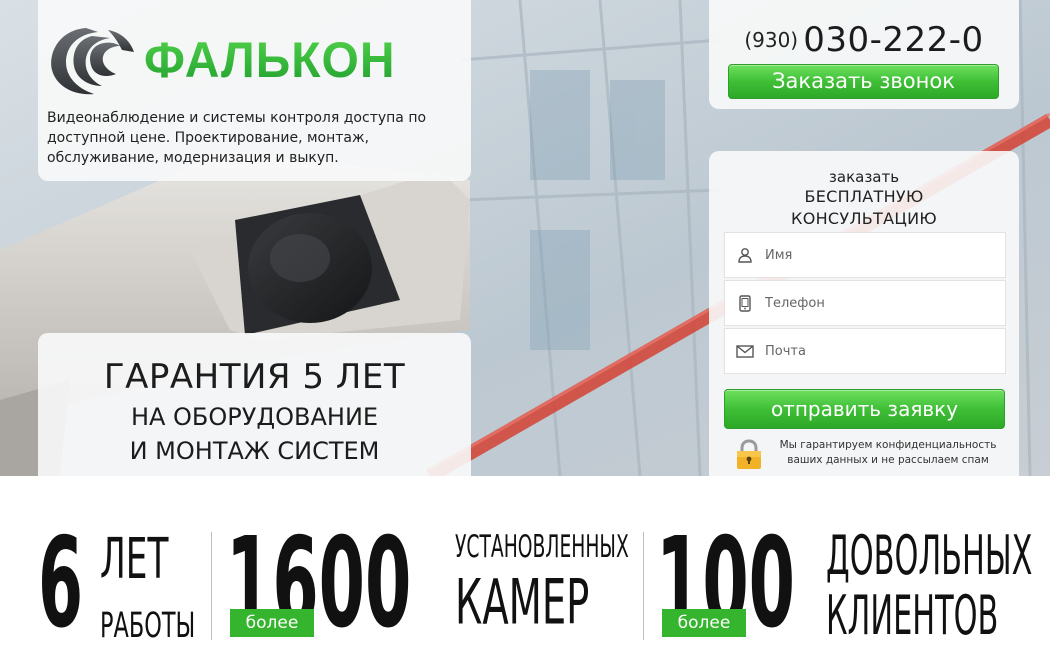 This screenshot has height=669, width=1050. What do you see at coordinates (885, 303) in the screenshot?
I see `phone-input` at bounding box center [885, 303].